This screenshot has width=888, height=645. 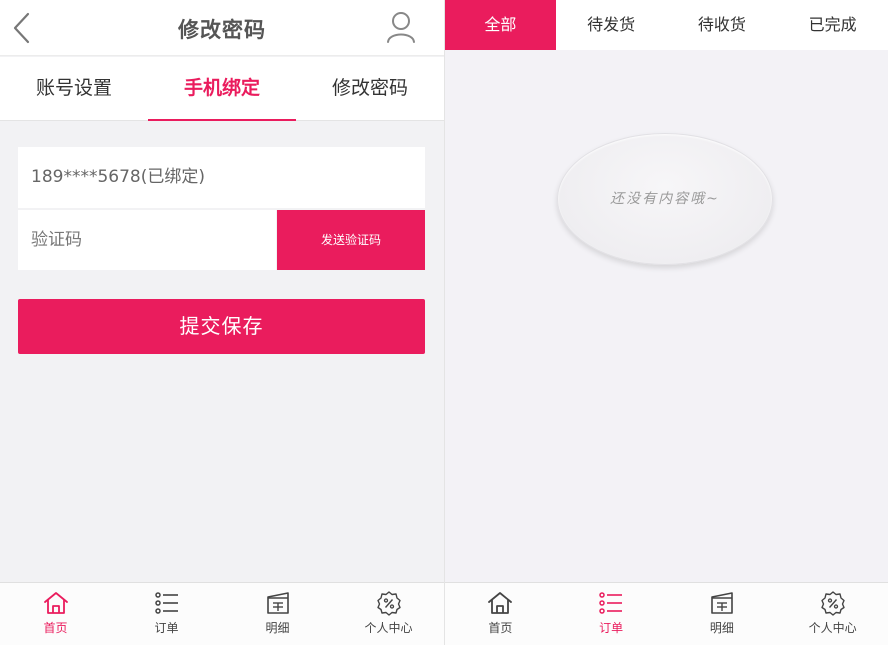 I want to click on settings-tabs: 账号设置 手机绑定 修改密码, so click(x=222, y=89).